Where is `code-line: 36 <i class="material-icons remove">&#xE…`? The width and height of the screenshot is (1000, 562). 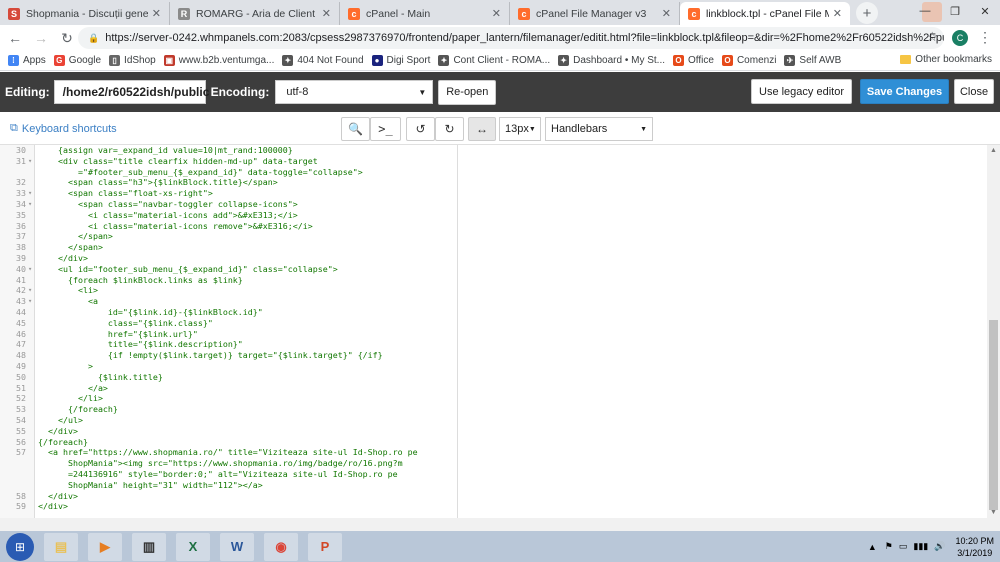 code-line: 36 <i class="material-icons remove">&#xE… is located at coordinates (500, 226).